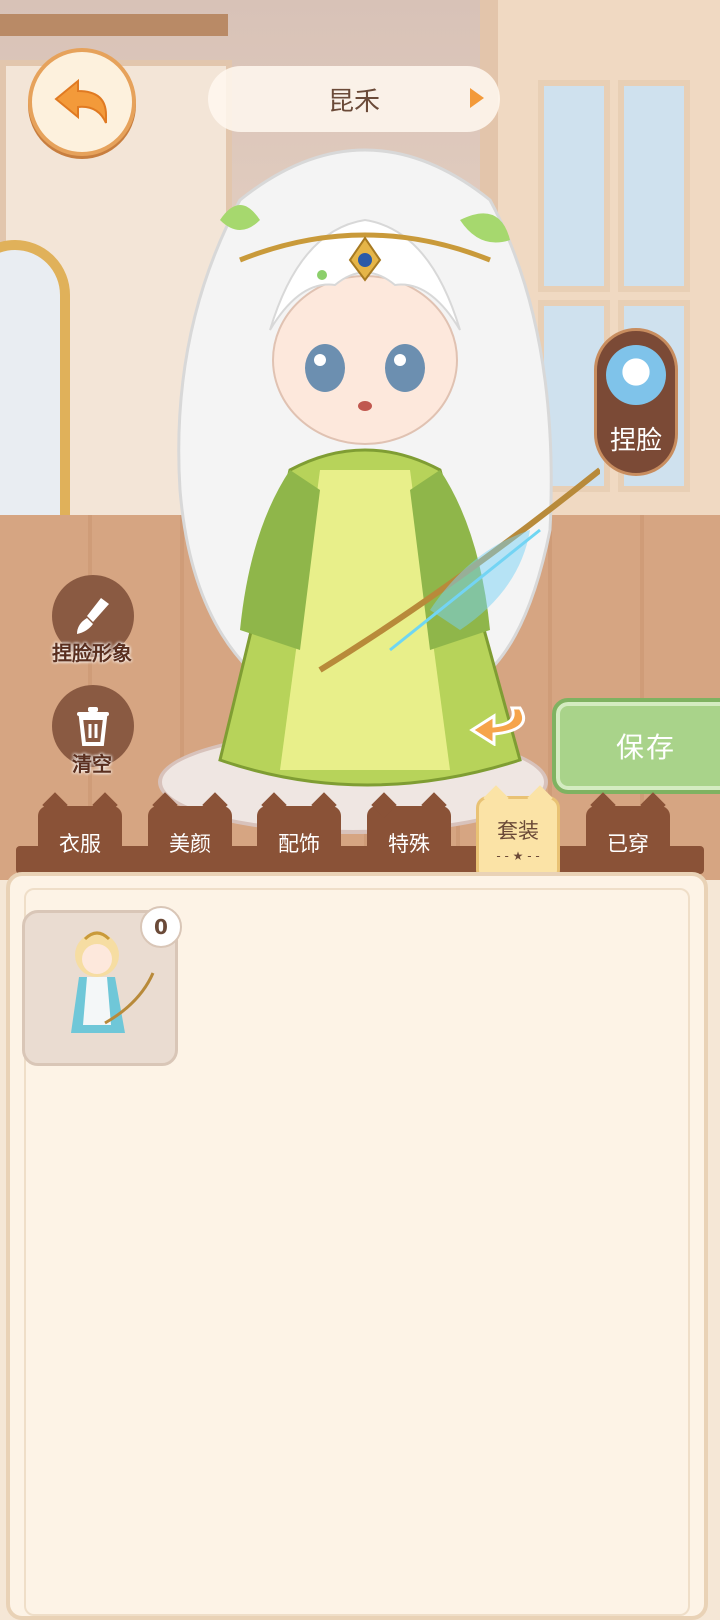  I want to click on star-icon: - - ★ - -, so click(518, 856).